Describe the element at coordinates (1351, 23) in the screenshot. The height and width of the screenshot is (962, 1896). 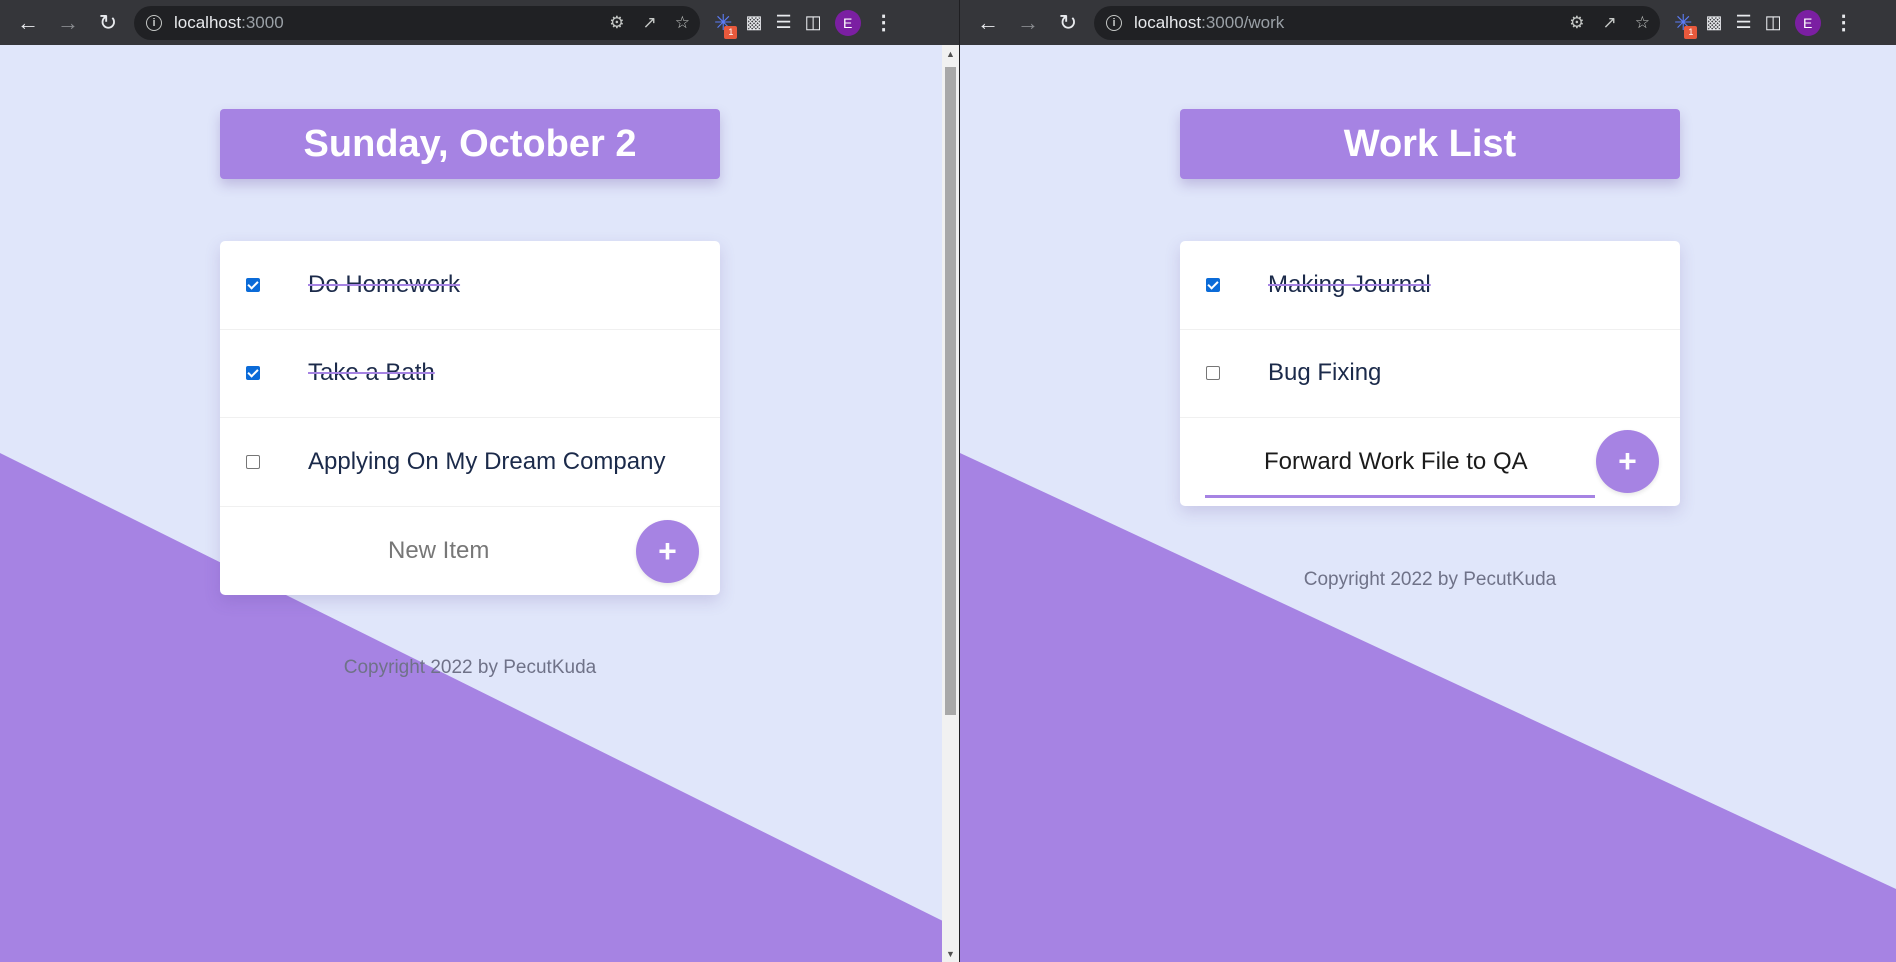
I see `url-text: localhost:3000/work` at that location.